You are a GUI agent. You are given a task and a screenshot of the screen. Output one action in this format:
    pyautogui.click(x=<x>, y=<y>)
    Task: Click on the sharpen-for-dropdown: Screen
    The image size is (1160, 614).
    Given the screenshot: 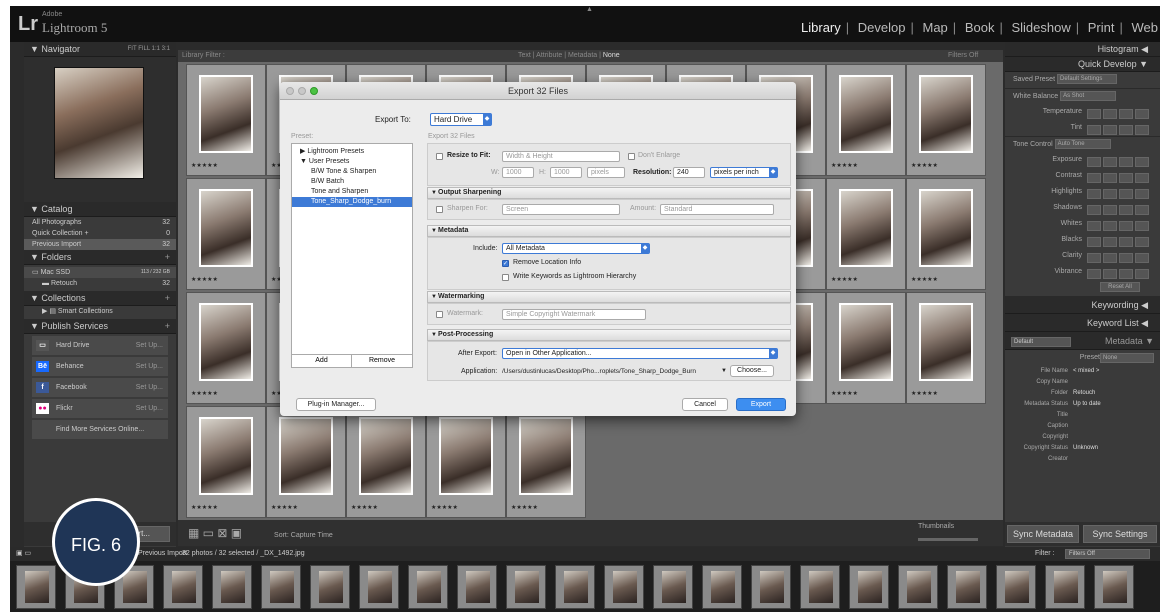 What is the action you would take?
    pyautogui.click(x=561, y=209)
    